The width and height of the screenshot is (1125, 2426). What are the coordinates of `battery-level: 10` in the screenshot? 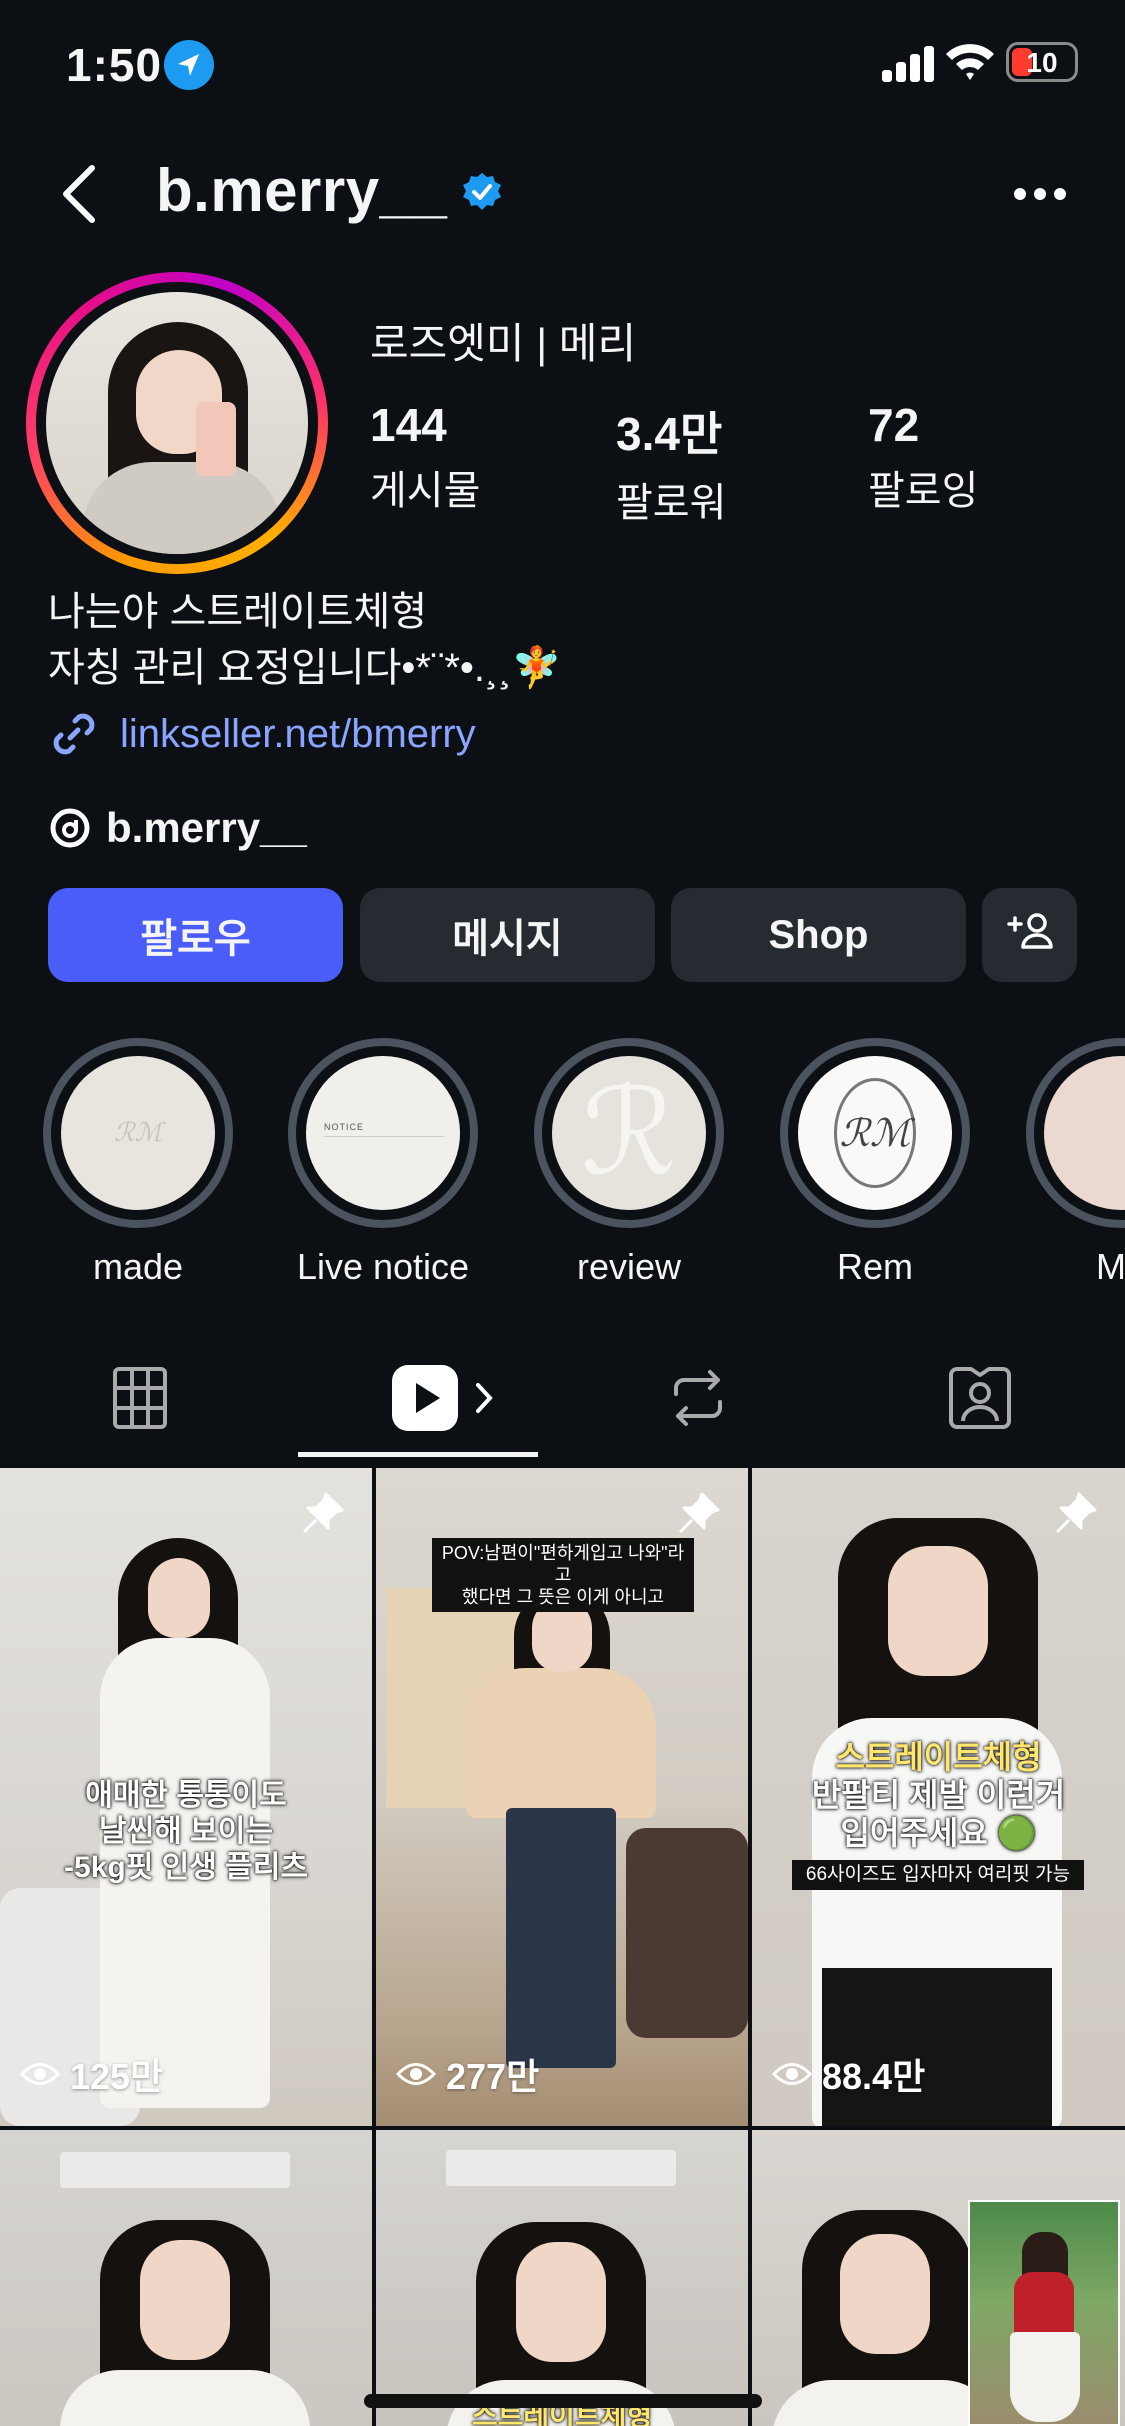 It's located at (1042, 62).